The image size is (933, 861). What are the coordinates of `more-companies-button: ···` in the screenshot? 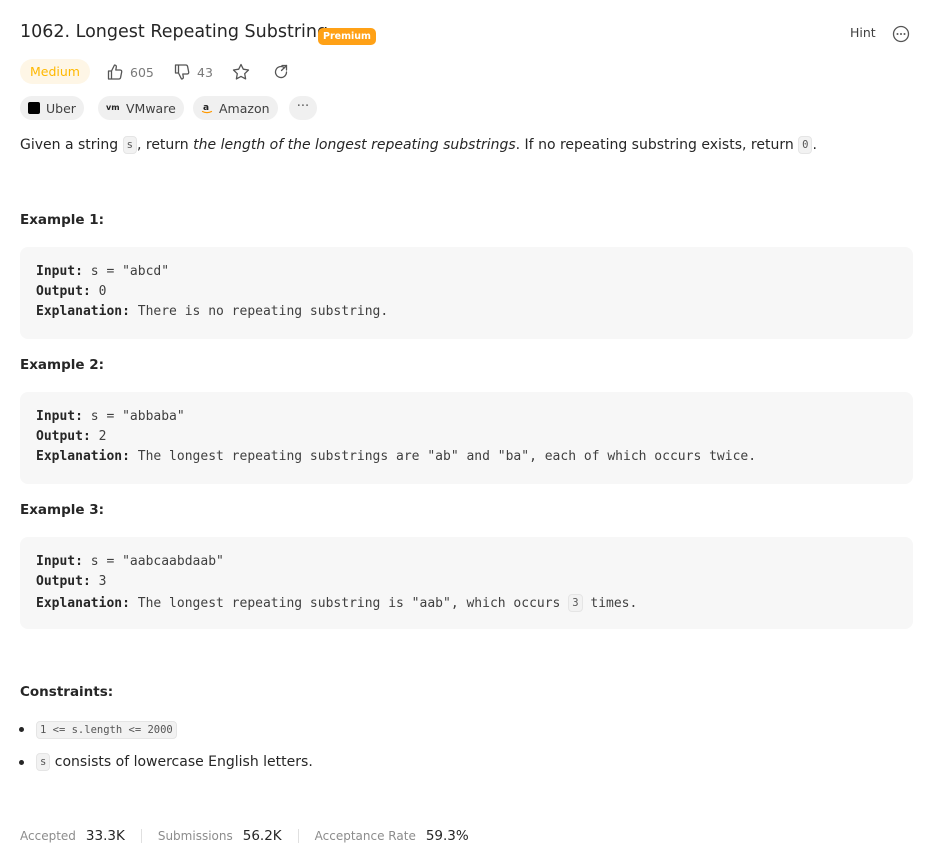 It's located at (303, 108).